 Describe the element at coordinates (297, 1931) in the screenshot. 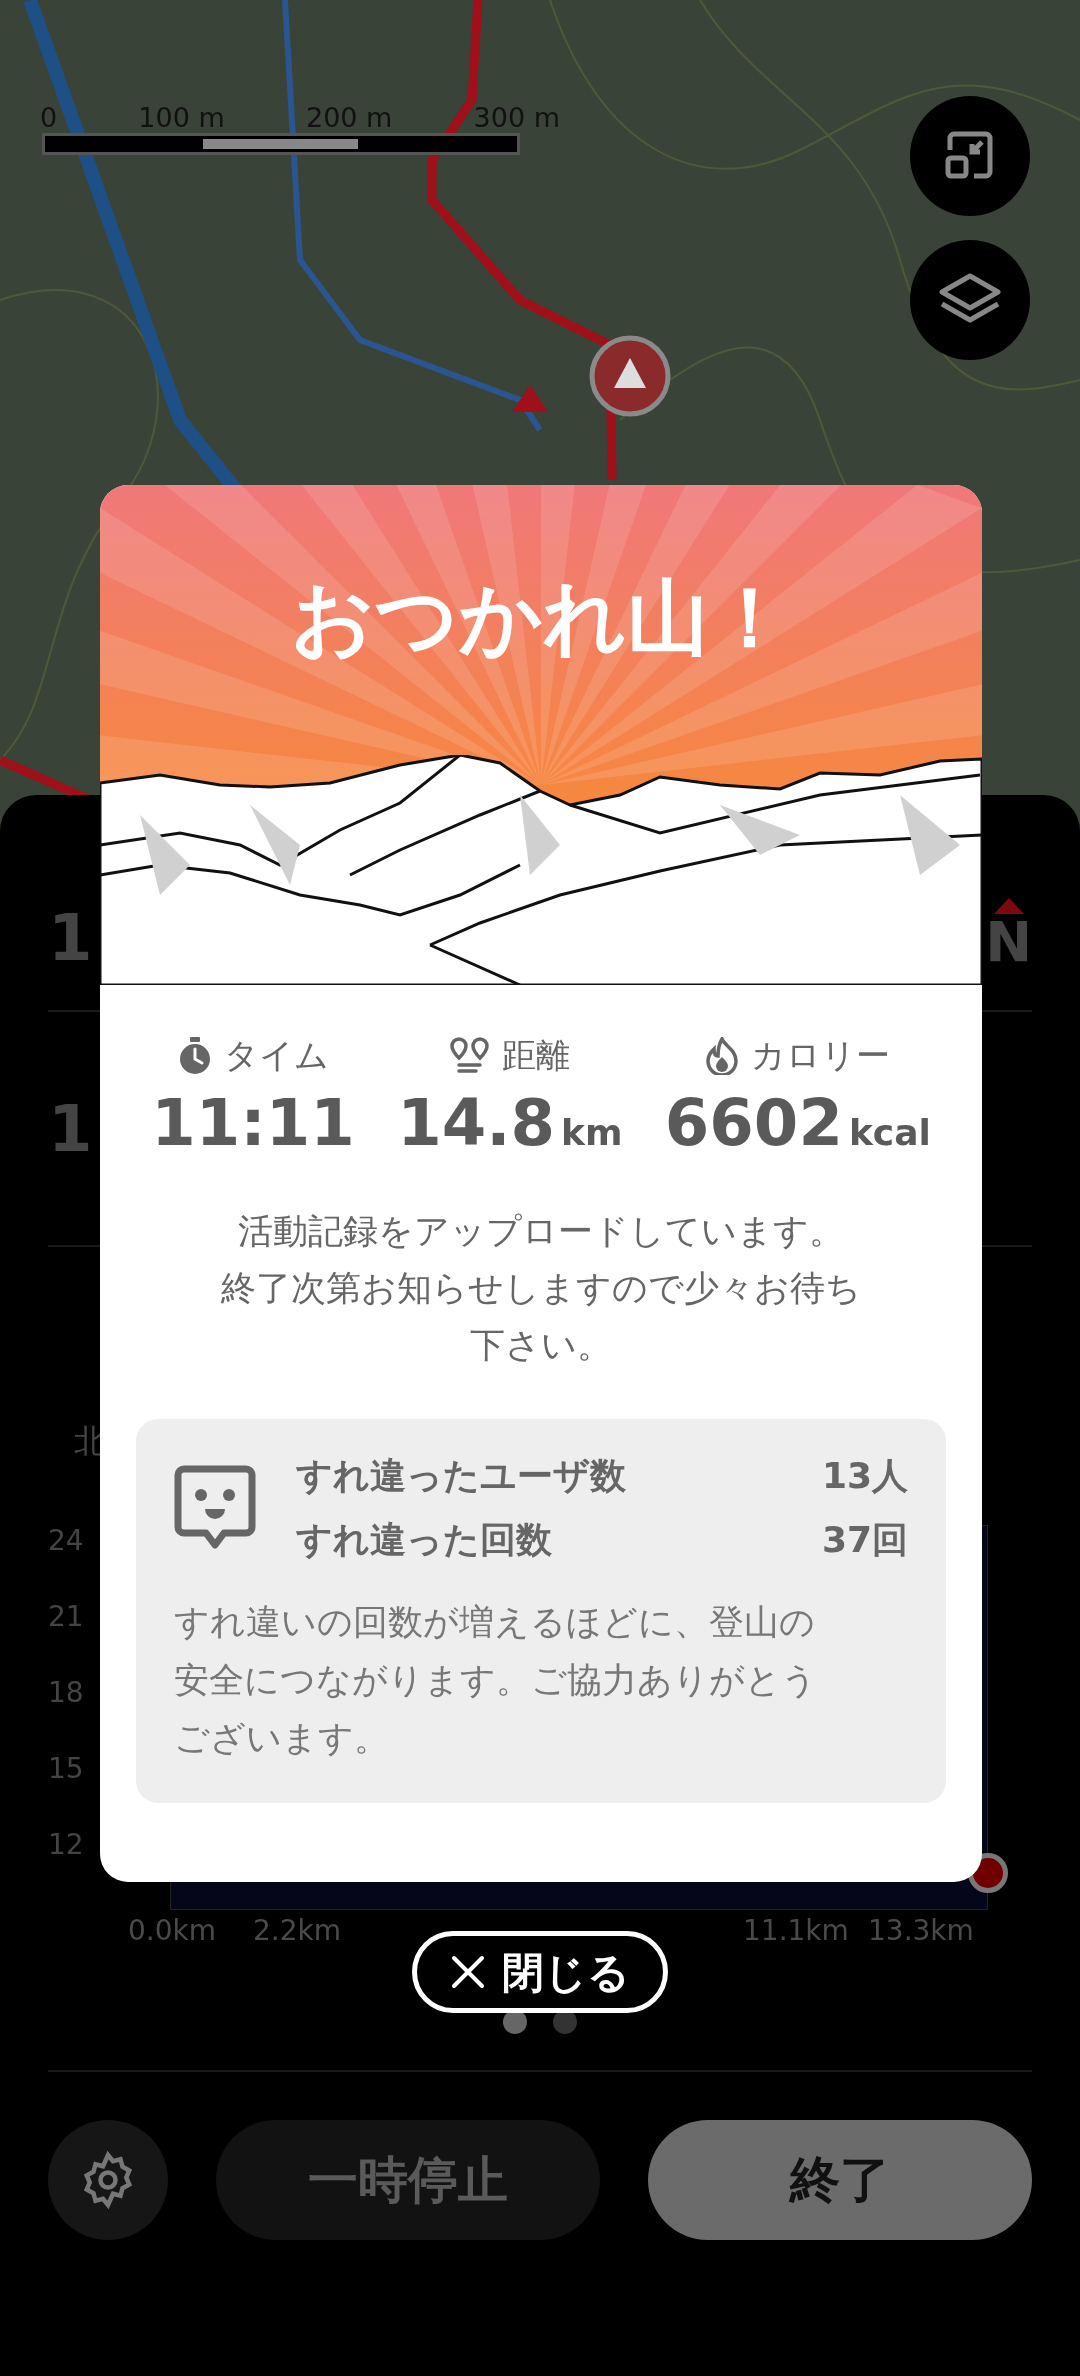

I see `axis-label: 2.2km` at that location.